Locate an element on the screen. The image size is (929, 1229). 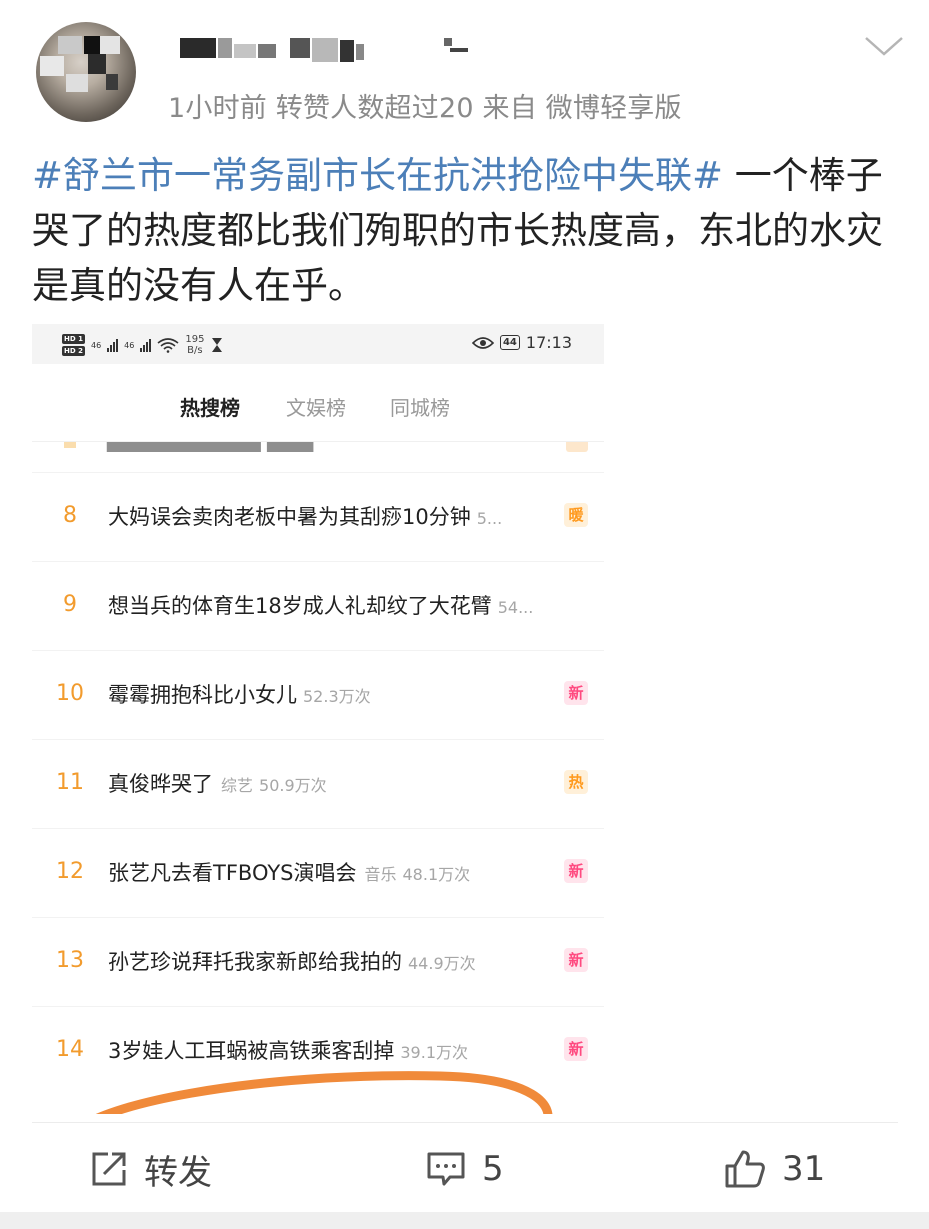
comment-count: 5 is located at coordinates (493, 1169).